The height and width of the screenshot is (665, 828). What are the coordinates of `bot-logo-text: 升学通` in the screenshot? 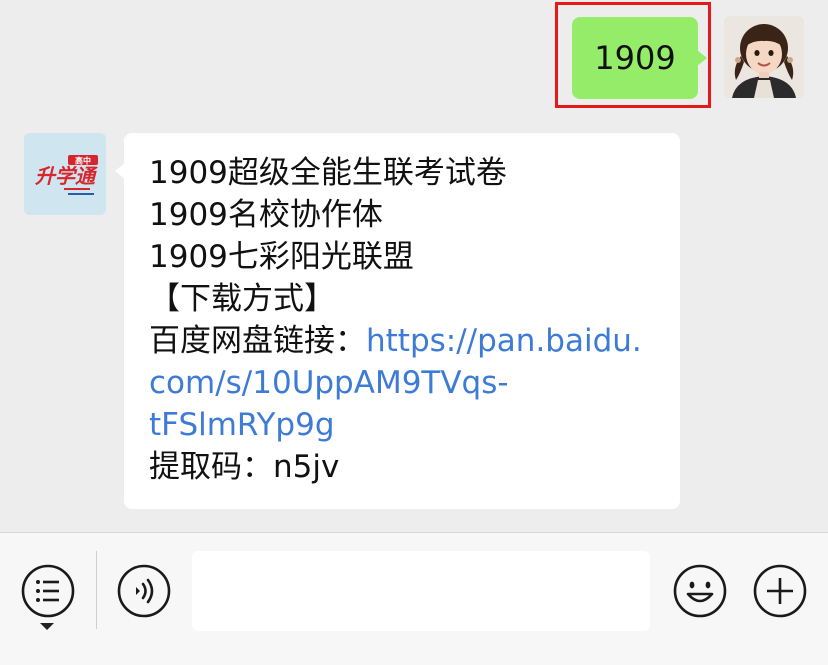 It's located at (66, 176).